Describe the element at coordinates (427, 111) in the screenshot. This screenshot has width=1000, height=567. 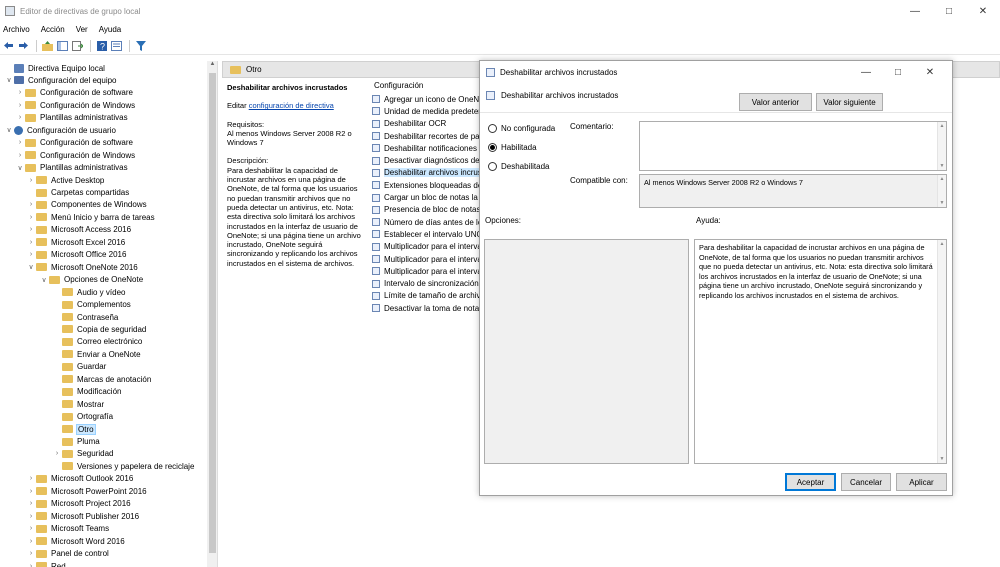
I see `setting-row: Unidad de medida predeterminada` at that location.